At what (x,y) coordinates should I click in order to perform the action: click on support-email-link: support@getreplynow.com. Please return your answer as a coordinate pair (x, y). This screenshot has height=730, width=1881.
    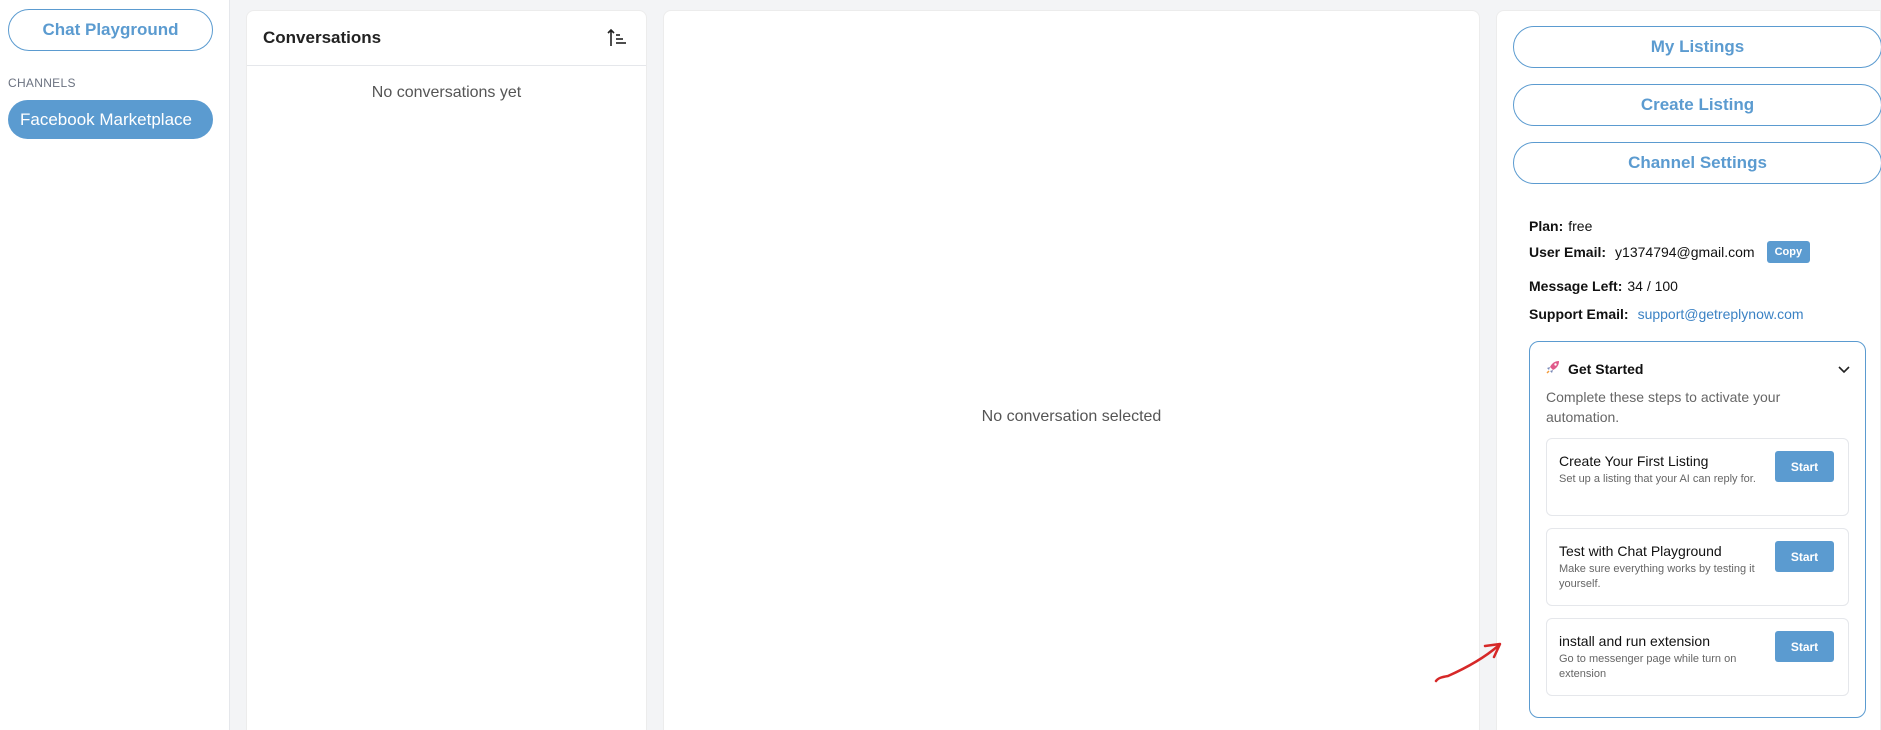
    Looking at the image, I should click on (1721, 314).